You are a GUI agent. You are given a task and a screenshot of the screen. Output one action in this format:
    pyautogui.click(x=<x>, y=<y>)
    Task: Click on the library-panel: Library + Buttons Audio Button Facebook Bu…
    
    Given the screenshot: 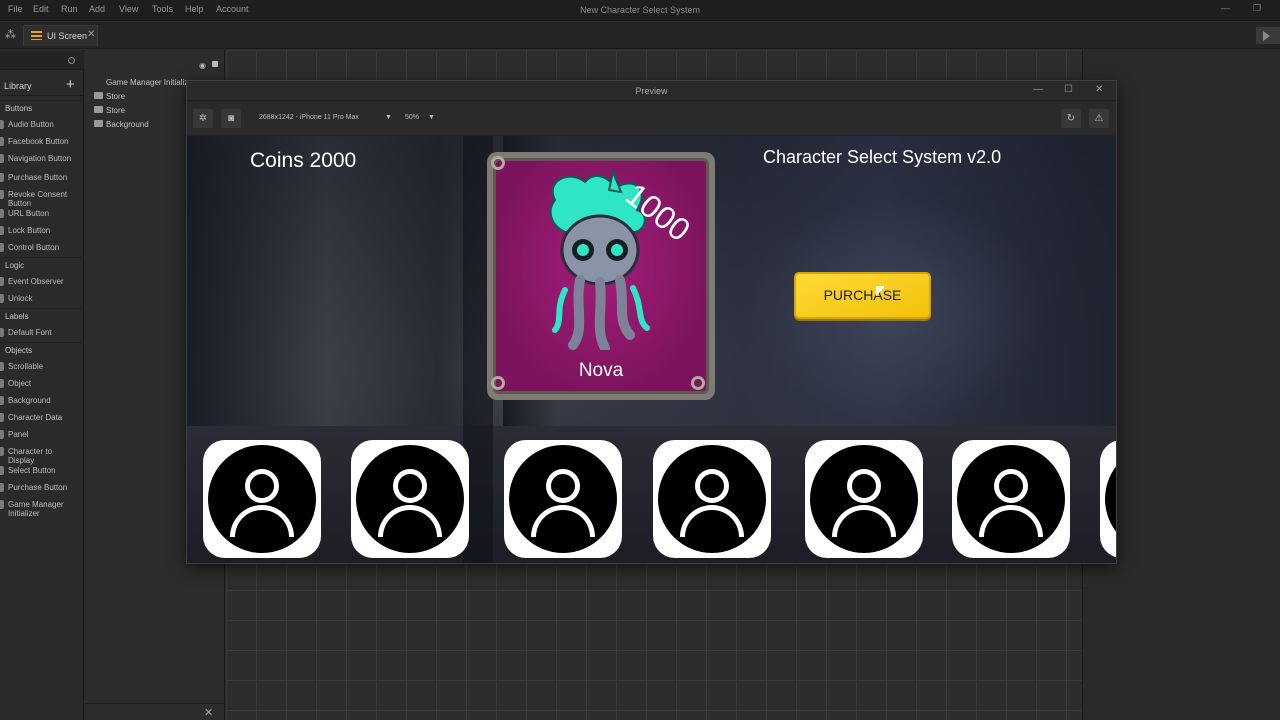 What is the action you would take?
    pyautogui.click(x=42, y=385)
    